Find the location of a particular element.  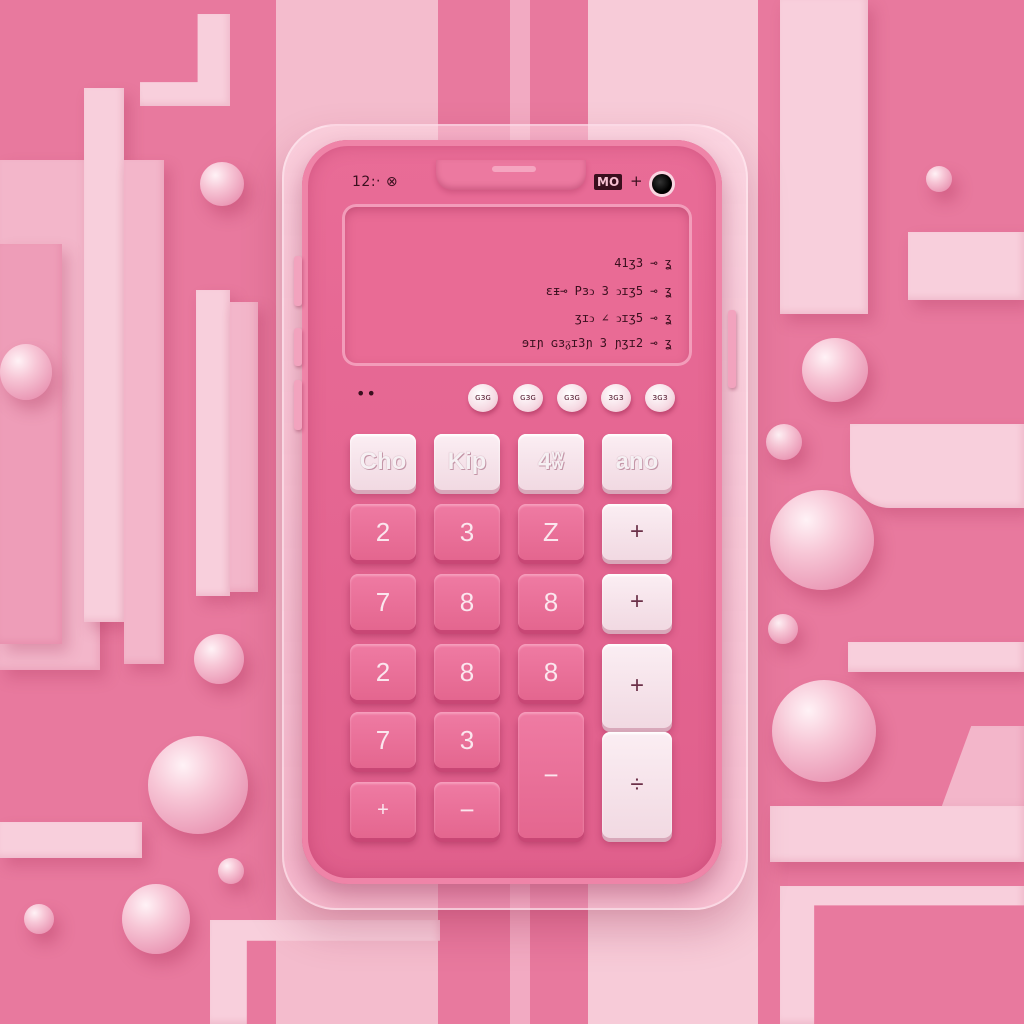

status-time: 12:‧ ⊗ is located at coordinates (375, 182).